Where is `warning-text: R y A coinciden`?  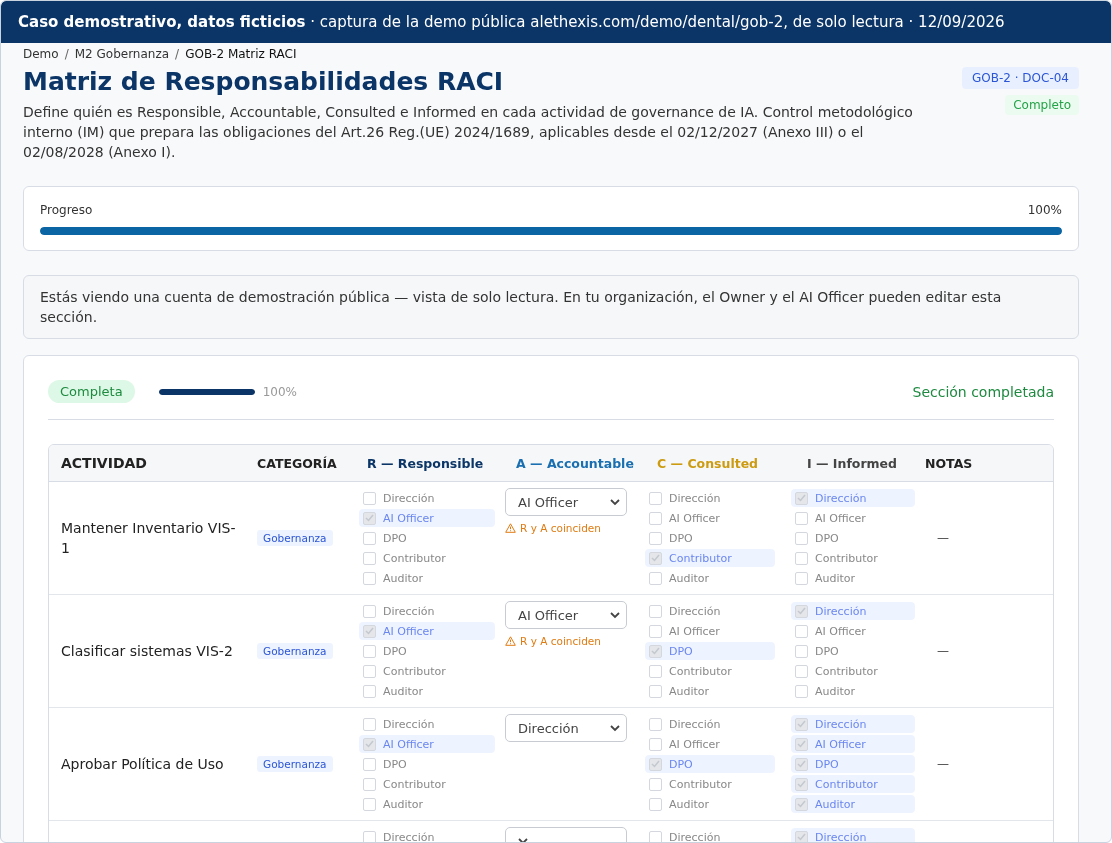
warning-text: R y A coinciden is located at coordinates (560, 641).